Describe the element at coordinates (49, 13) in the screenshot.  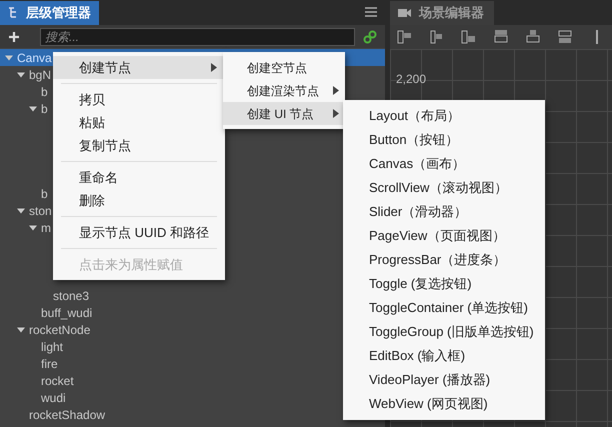
I see `hierarchy-tab: 层级管理器` at that location.